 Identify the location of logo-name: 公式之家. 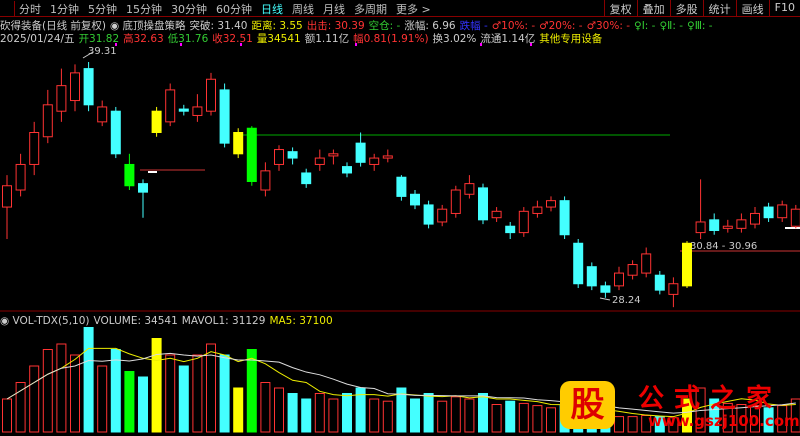
(710, 399).